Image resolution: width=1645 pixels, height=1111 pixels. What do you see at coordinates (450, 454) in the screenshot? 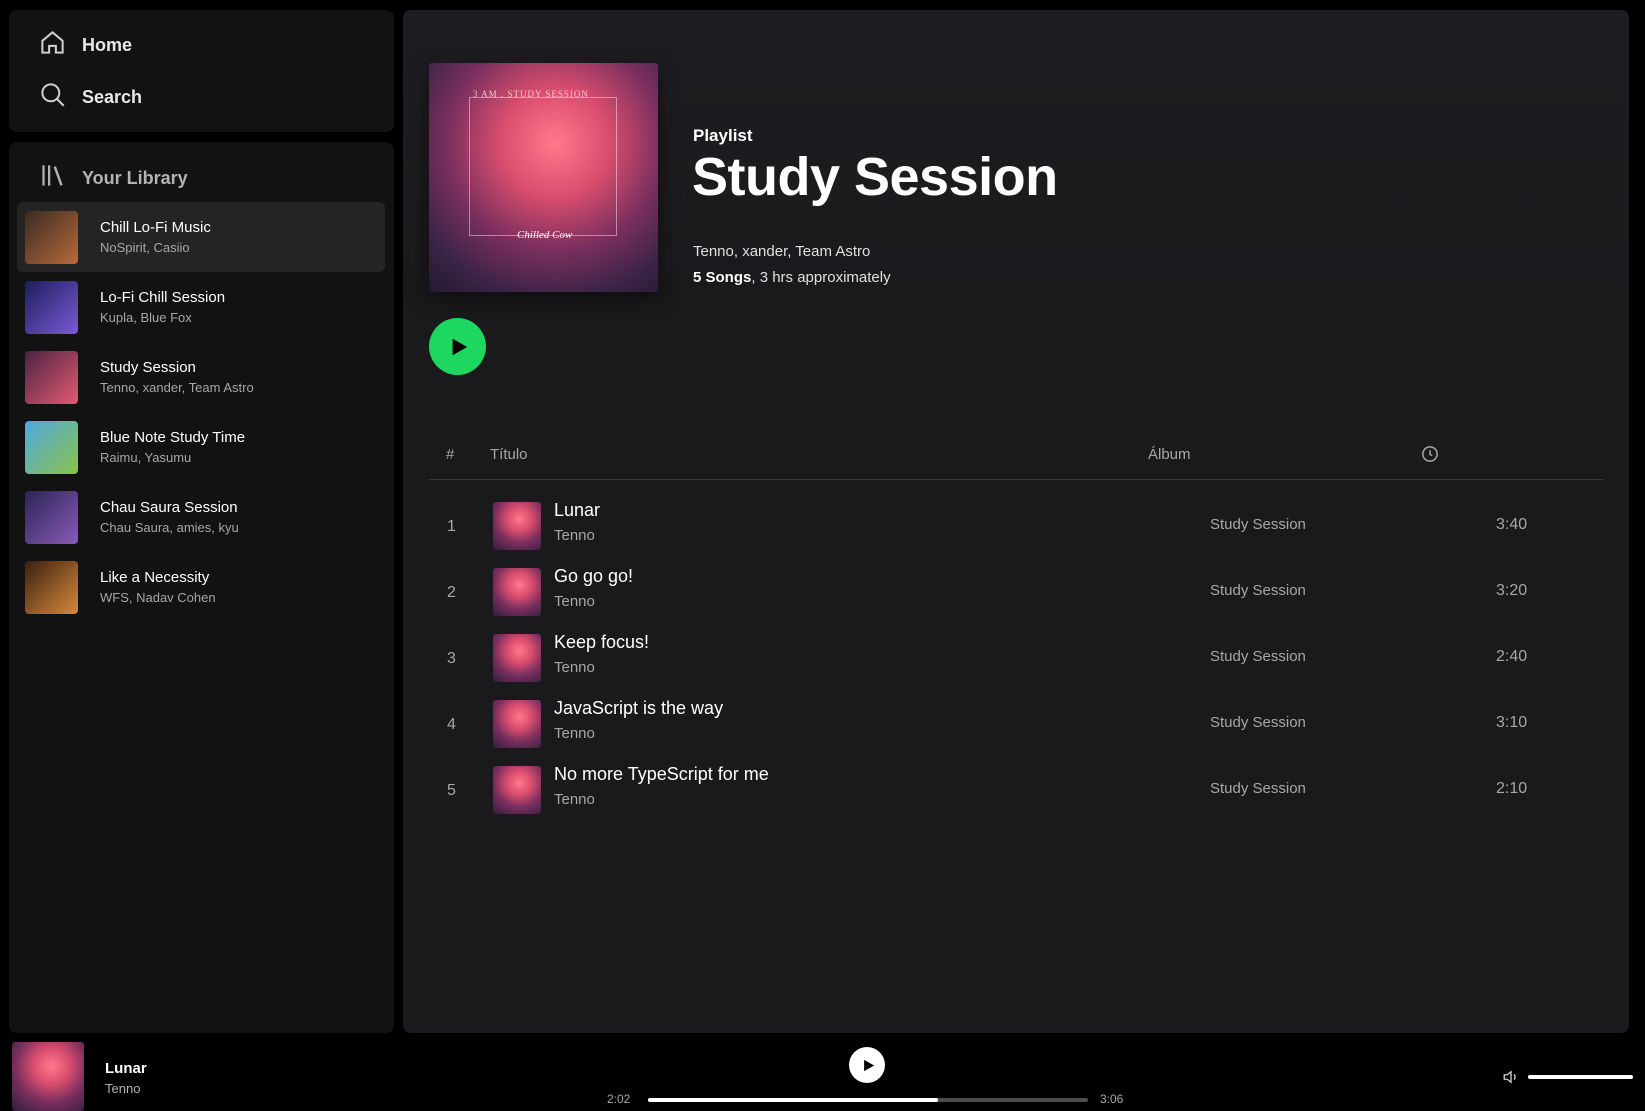
I see `column-number: #` at bounding box center [450, 454].